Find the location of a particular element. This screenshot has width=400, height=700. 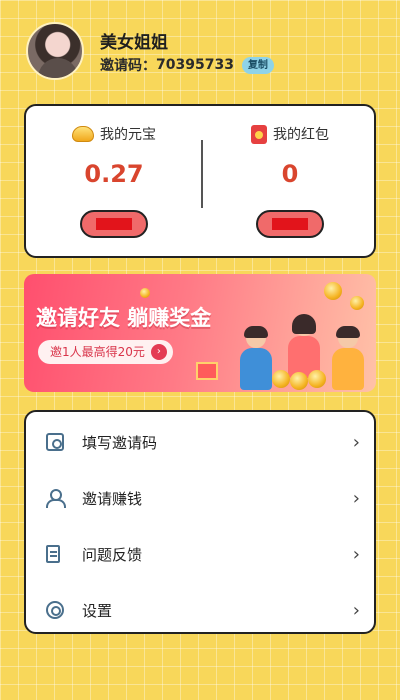

settings-gear-icon is located at coordinates (55, 610).